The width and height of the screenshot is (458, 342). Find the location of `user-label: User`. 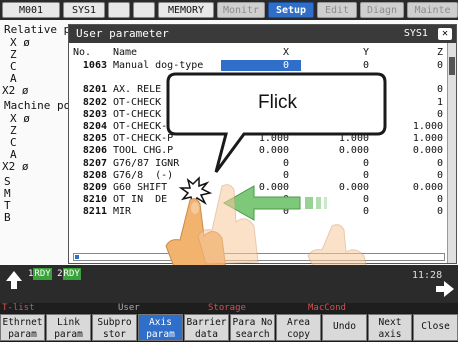

user-label: User is located at coordinates (129, 308).